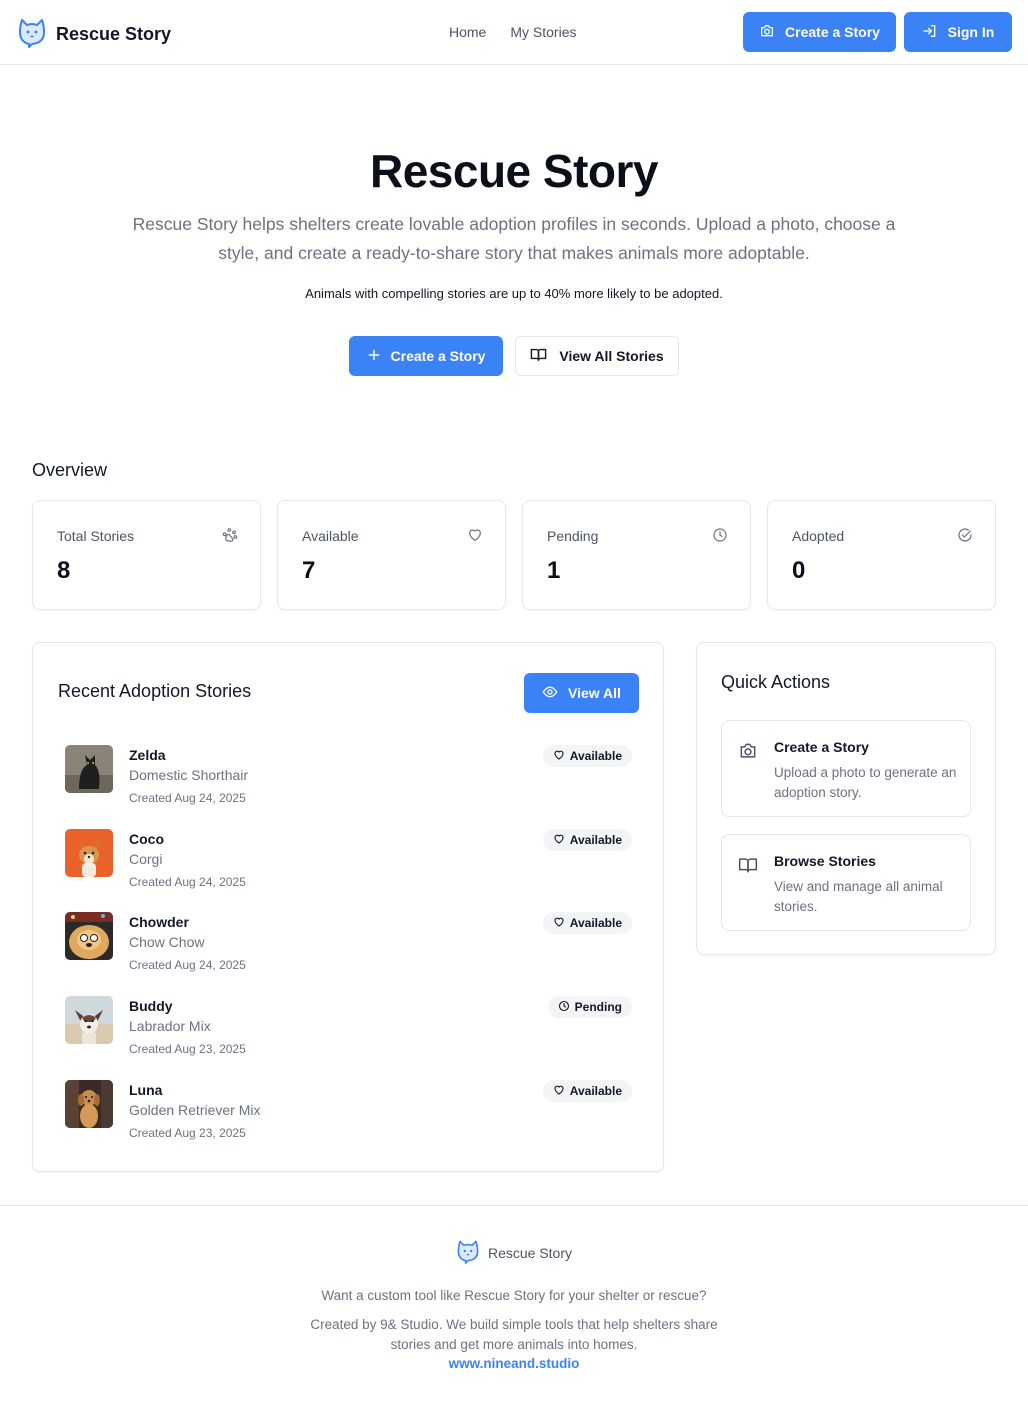 This screenshot has width=1028, height=1407. What do you see at coordinates (832, 32) in the screenshot?
I see `header-create-story-label: Create a Story` at bounding box center [832, 32].